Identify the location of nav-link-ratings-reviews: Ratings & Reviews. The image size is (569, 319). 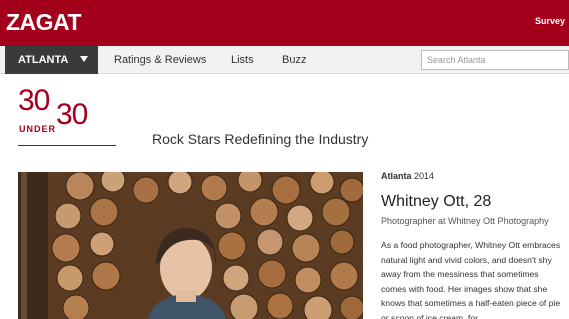
(160, 60).